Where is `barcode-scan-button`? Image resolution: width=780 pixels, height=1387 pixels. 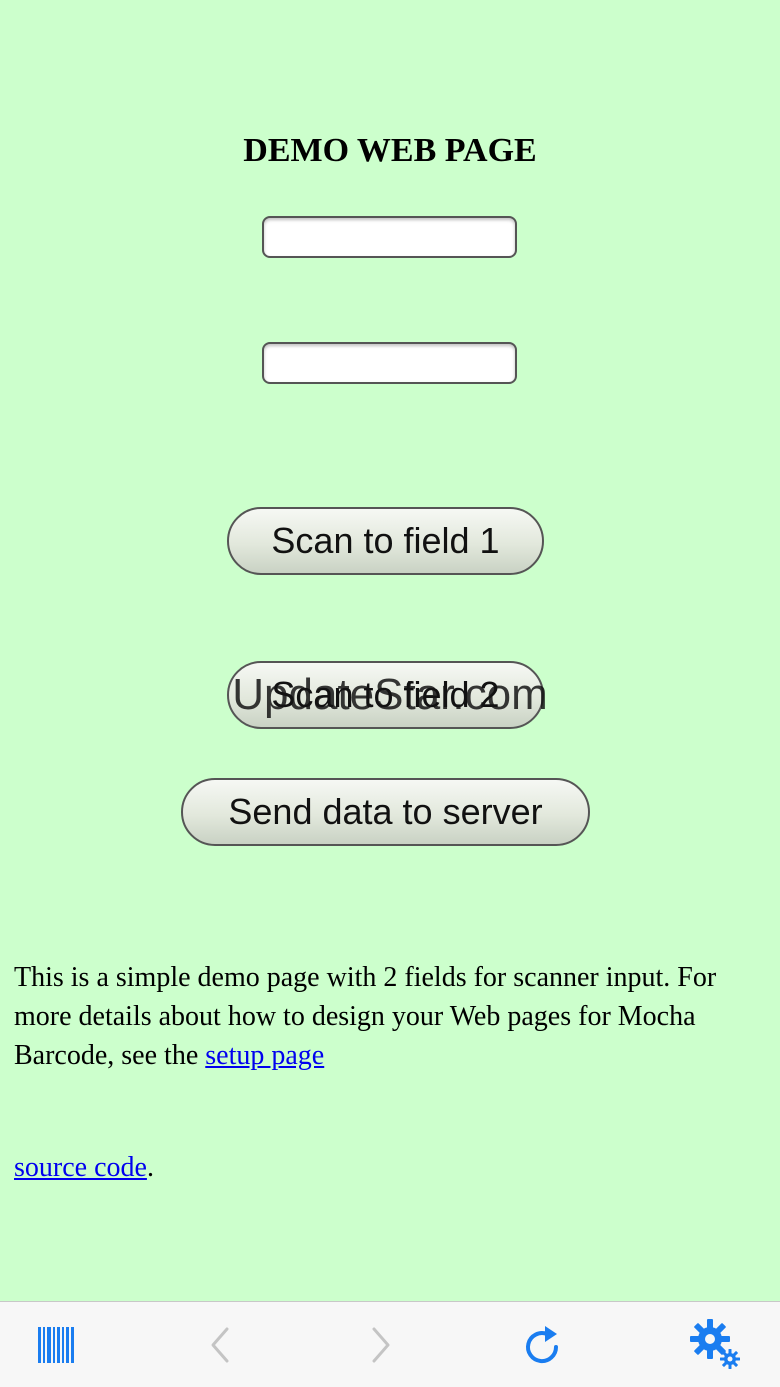
barcode-scan-button is located at coordinates (56, 1344).